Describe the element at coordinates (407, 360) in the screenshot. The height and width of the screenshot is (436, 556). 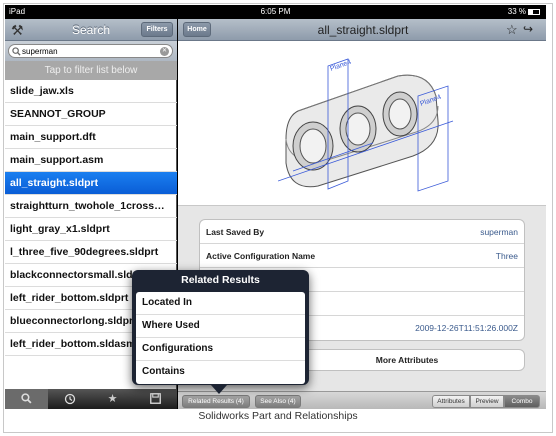
I see `more-attributes-button: More Attributes` at that location.